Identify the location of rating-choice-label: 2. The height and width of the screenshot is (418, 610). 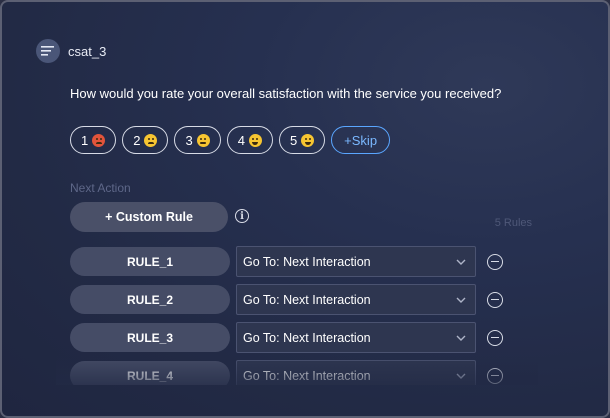
(137, 140).